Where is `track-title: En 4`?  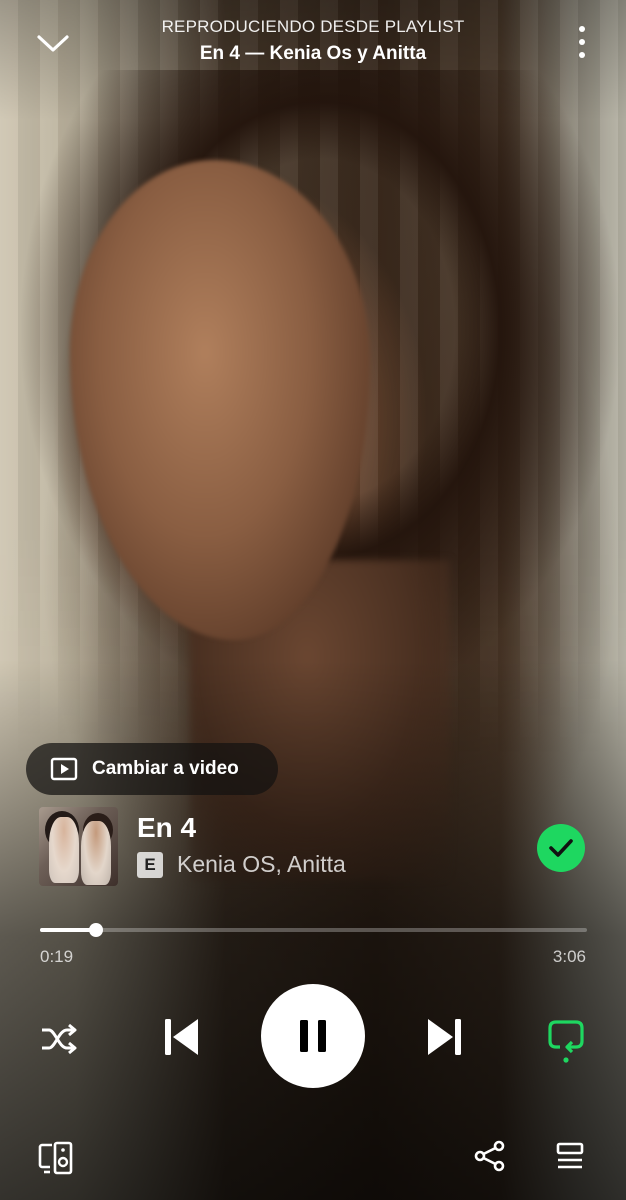
track-title: En 4 is located at coordinates (166, 828).